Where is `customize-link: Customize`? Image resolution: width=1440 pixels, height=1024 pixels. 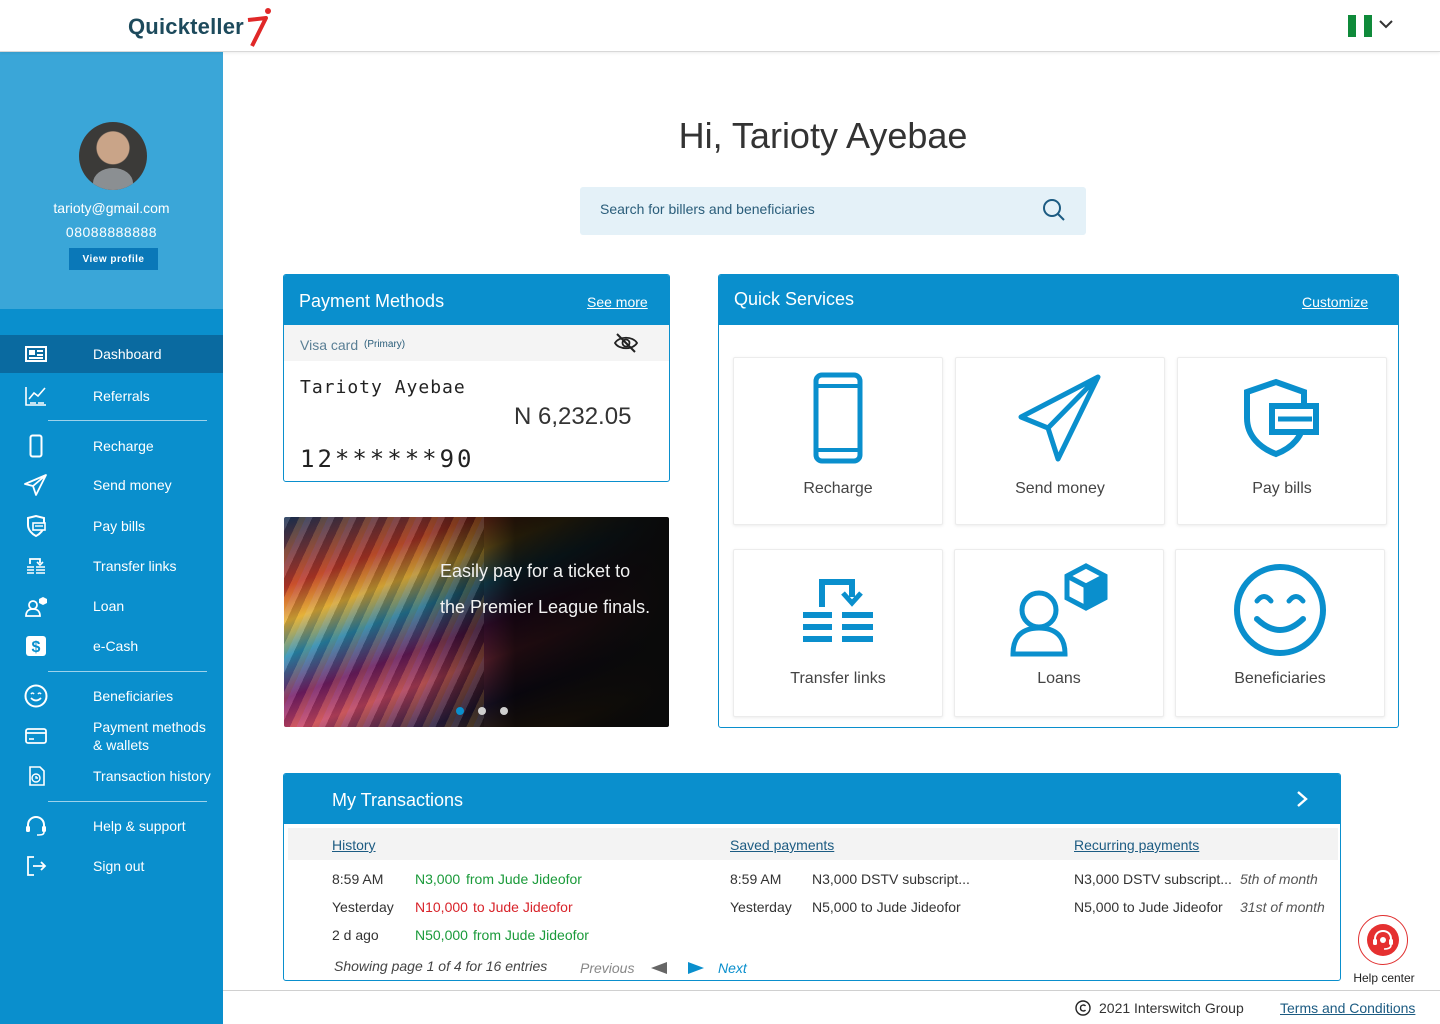 customize-link: Customize is located at coordinates (1335, 302).